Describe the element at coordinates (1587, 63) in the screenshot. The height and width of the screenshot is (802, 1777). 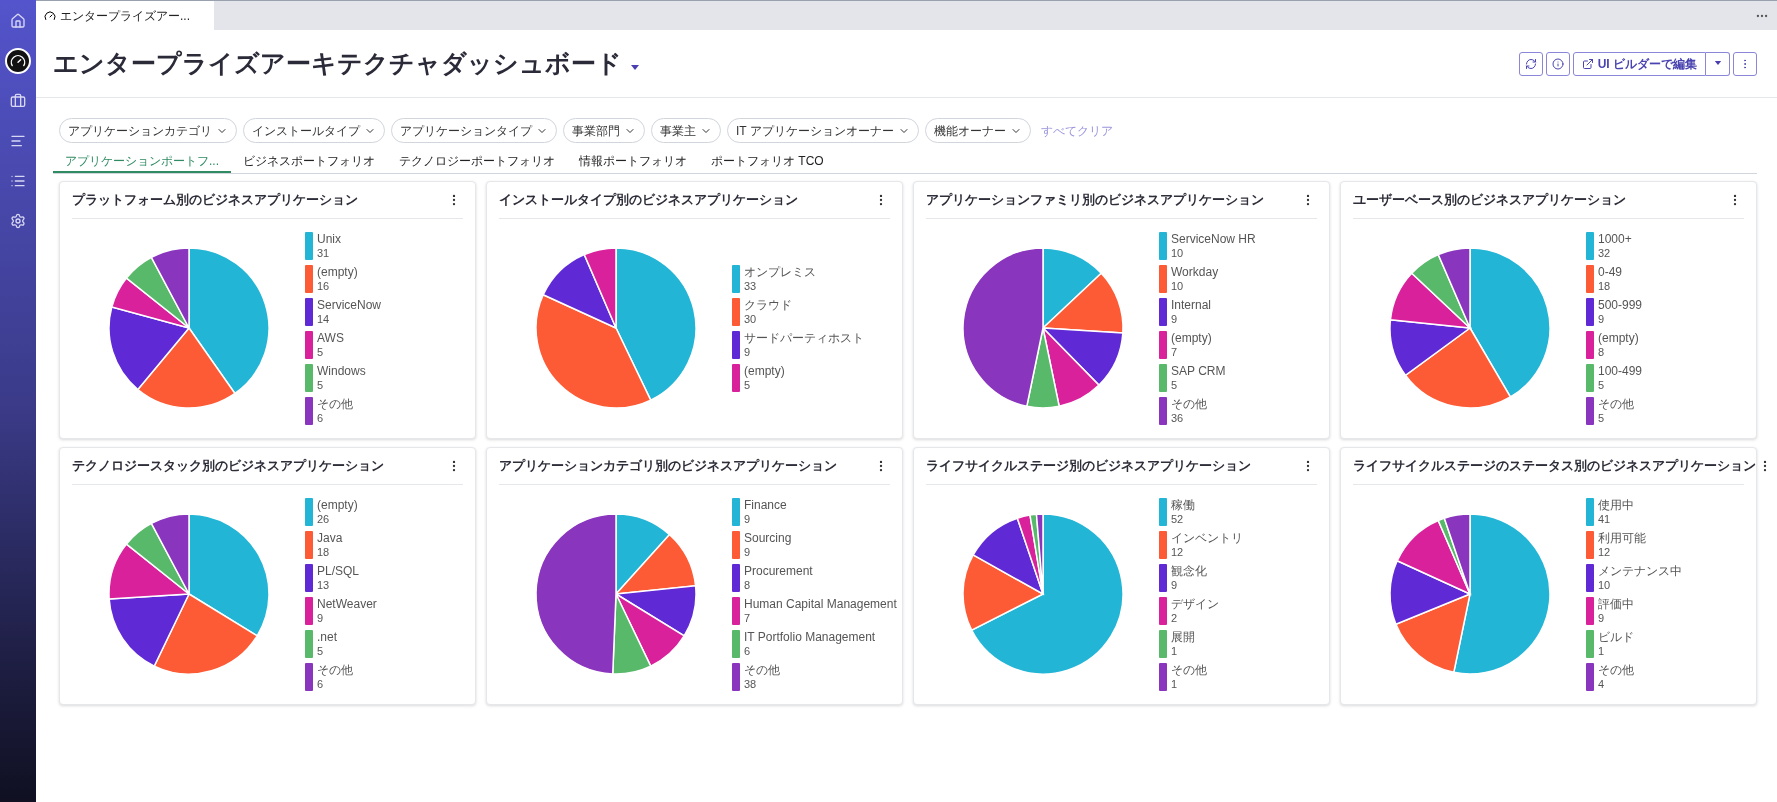
I see `external-link-icon` at that location.